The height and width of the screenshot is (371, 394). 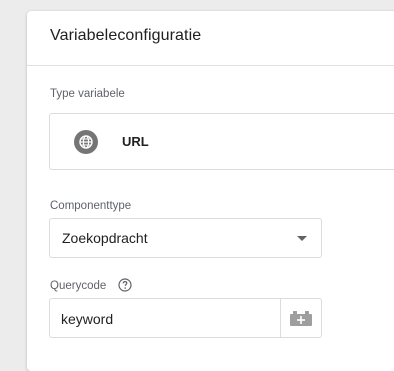 I want to click on component-type-select: Zoekopdracht, so click(x=185, y=238).